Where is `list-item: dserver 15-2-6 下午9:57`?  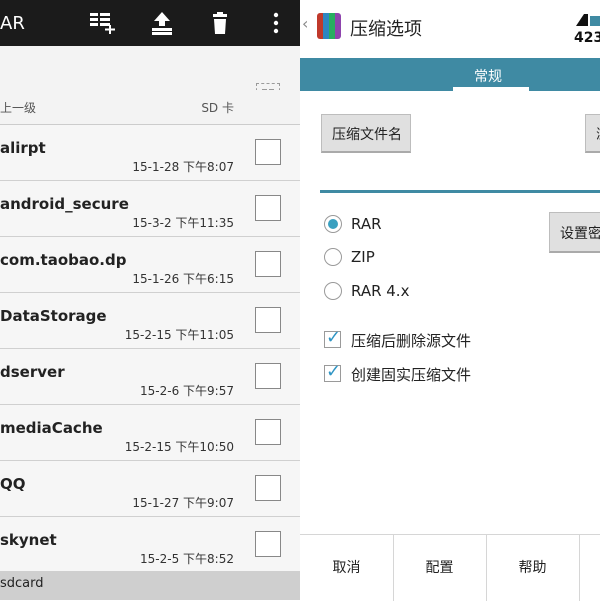
list-item: dserver 15-2-6 下午9:57 is located at coordinates (150, 377).